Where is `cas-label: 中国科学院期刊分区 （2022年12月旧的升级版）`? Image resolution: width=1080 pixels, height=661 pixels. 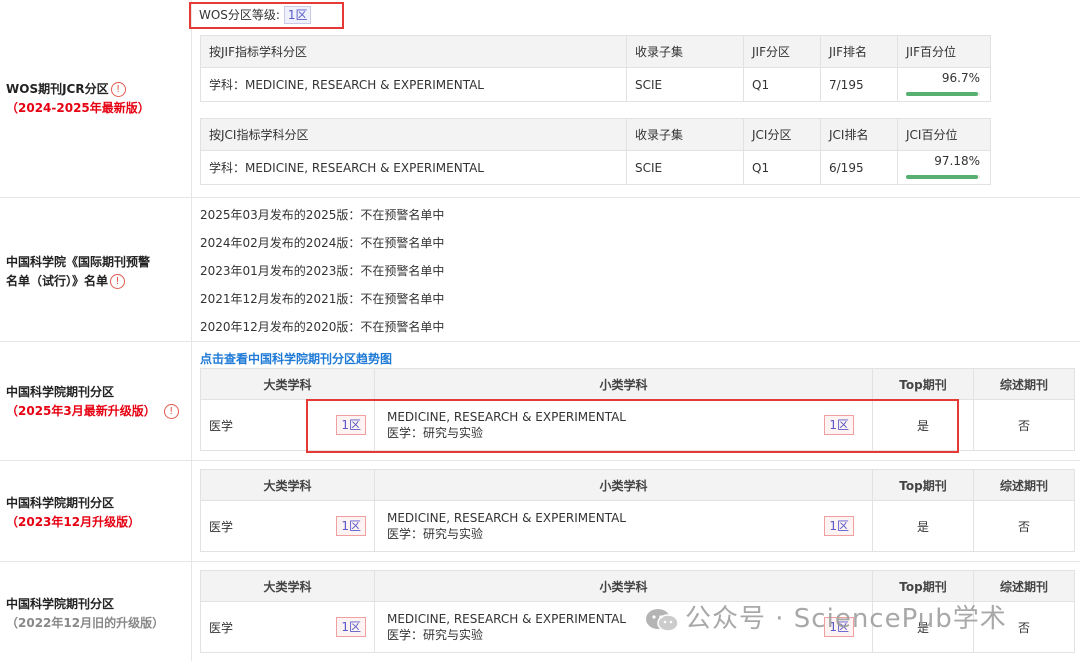 cas-label: 中国科学院期刊分区 （2022年12月旧的升级版） is located at coordinates (85, 614).